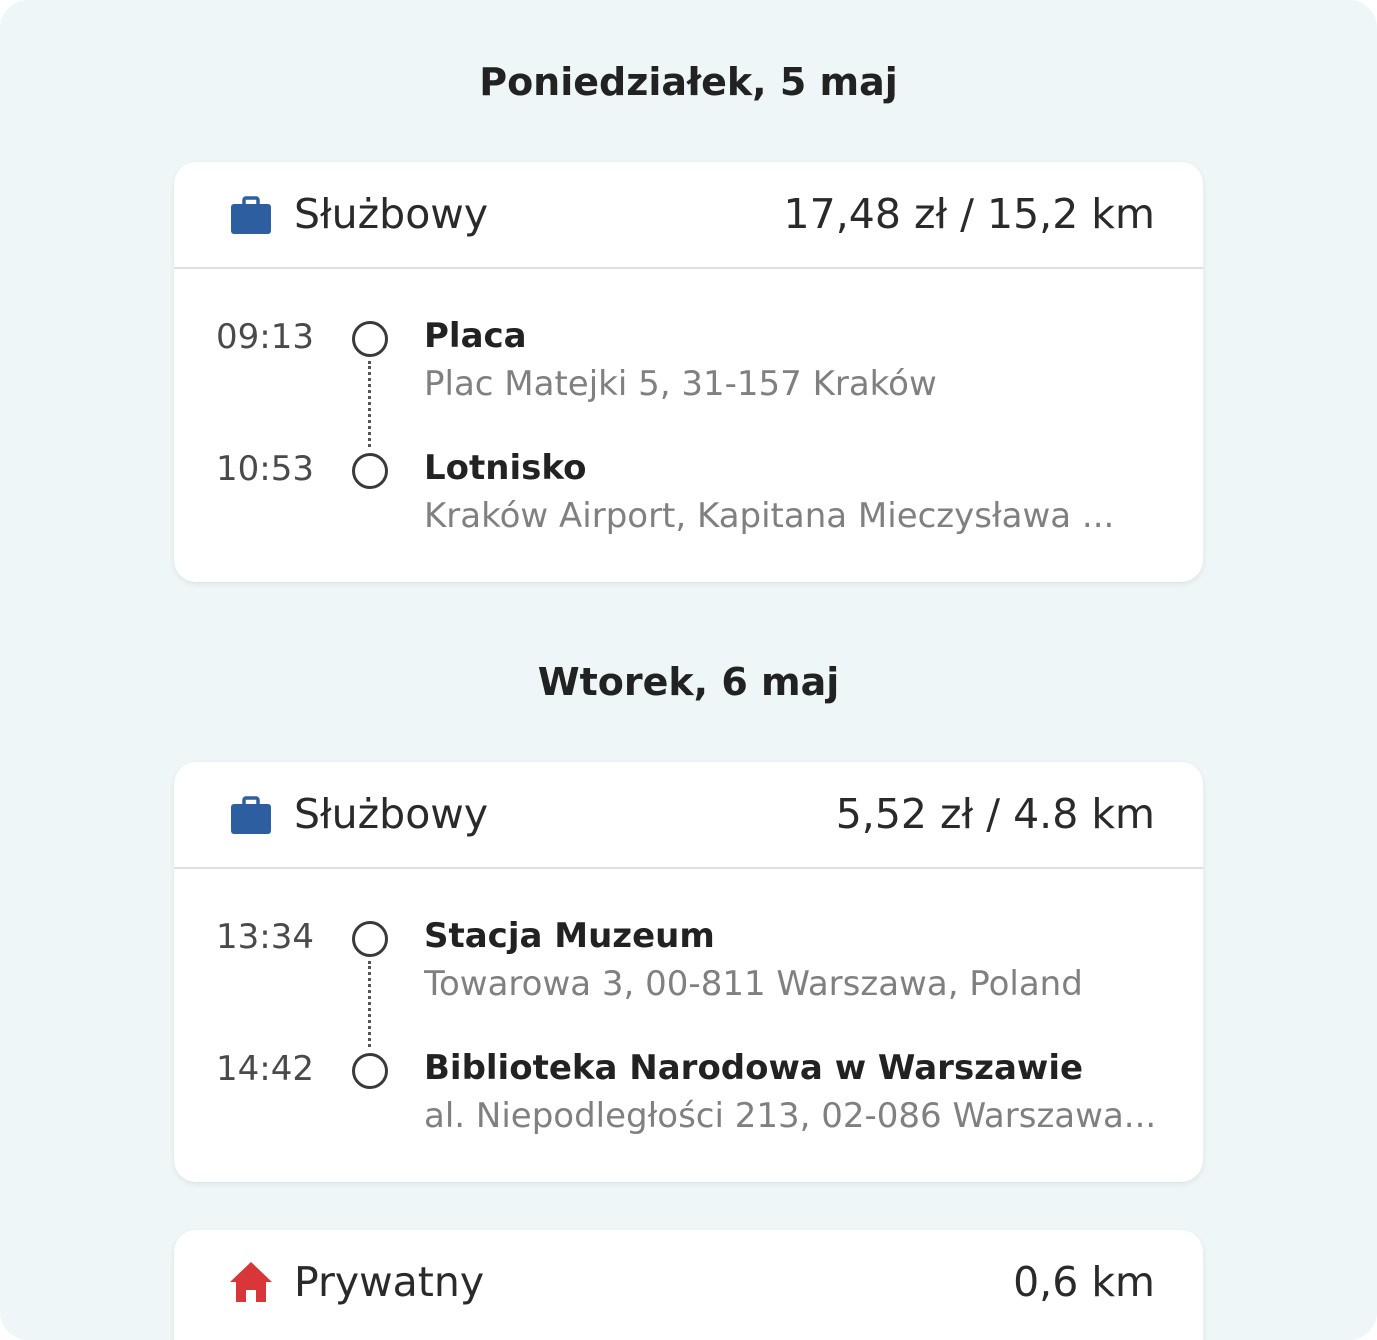  Describe the element at coordinates (680, 384) in the screenshot. I see `stop-address: Plac Matejki 5, 31-157 Kraków` at that location.